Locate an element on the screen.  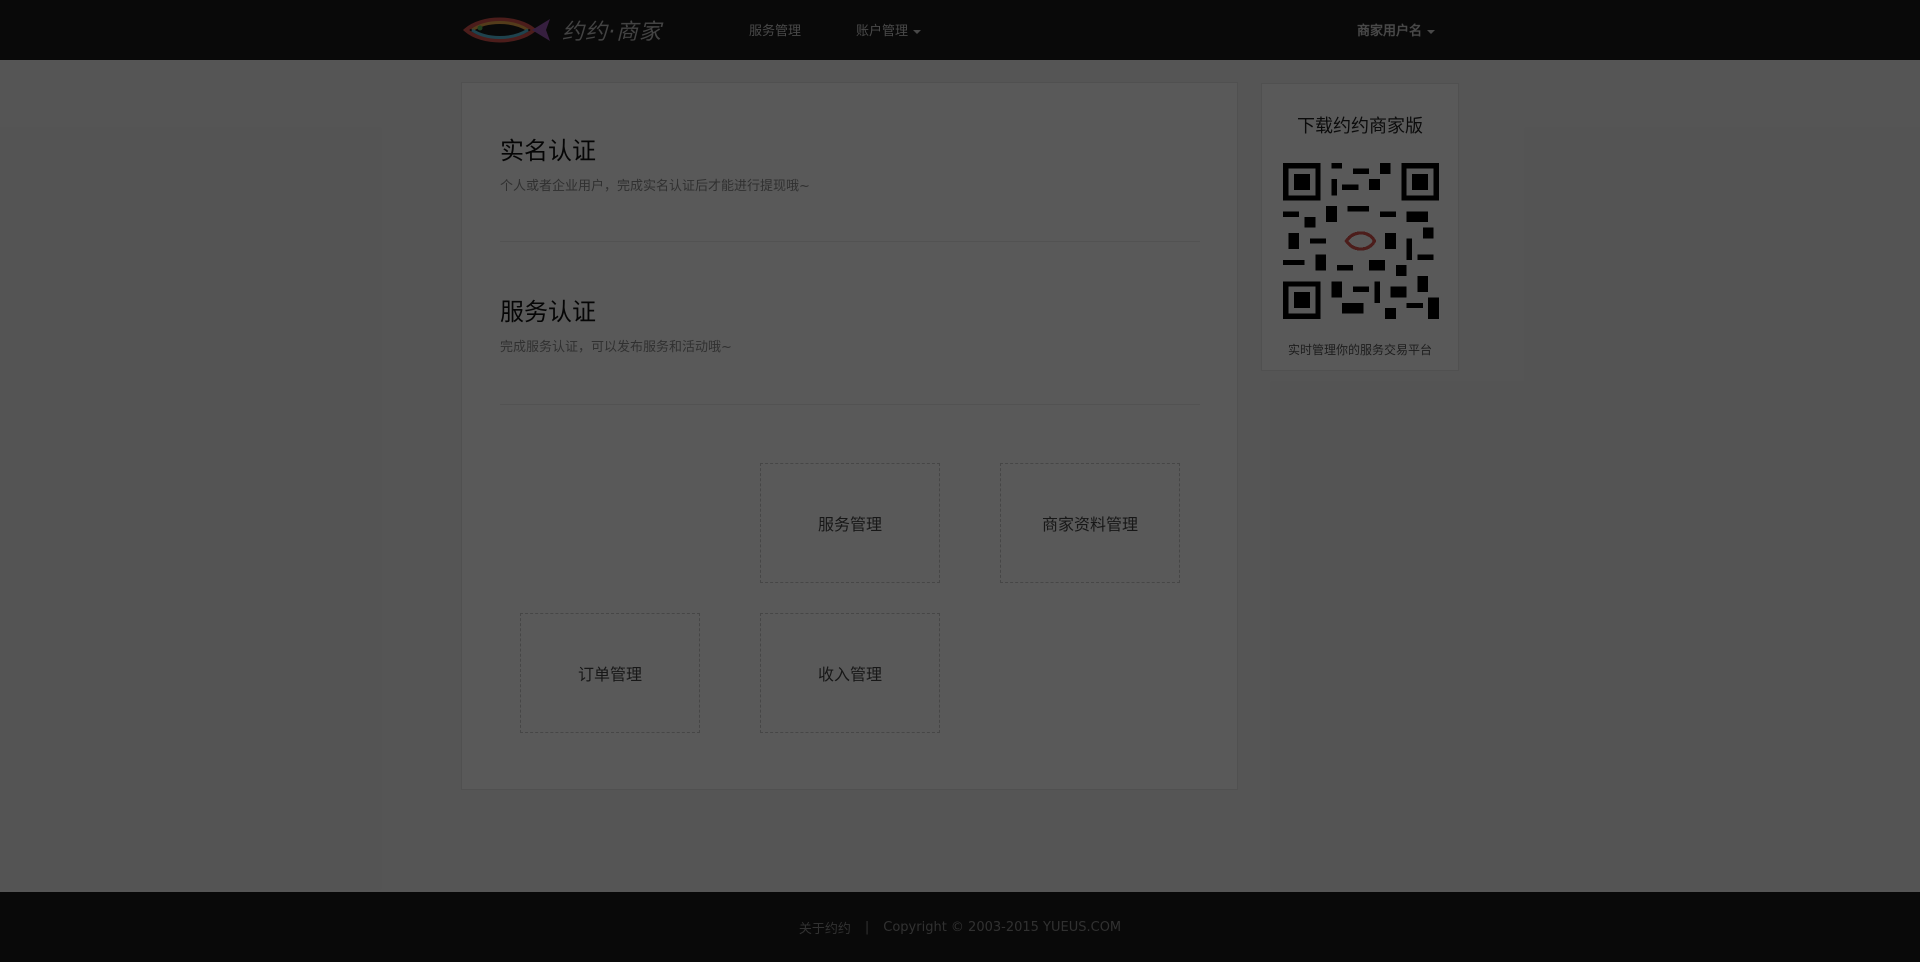
tile-order-management: 订单管理 is located at coordinates (610, 673).